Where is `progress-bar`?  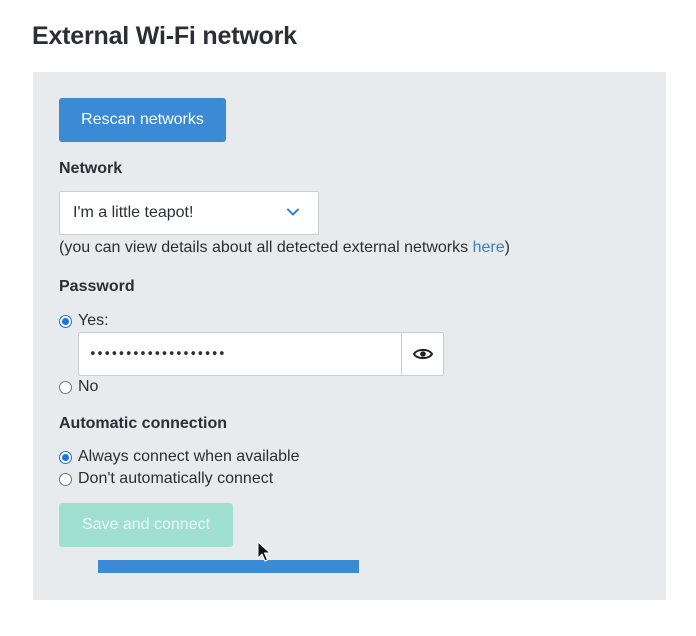
progress-bar is located at coordinates (228, 566).